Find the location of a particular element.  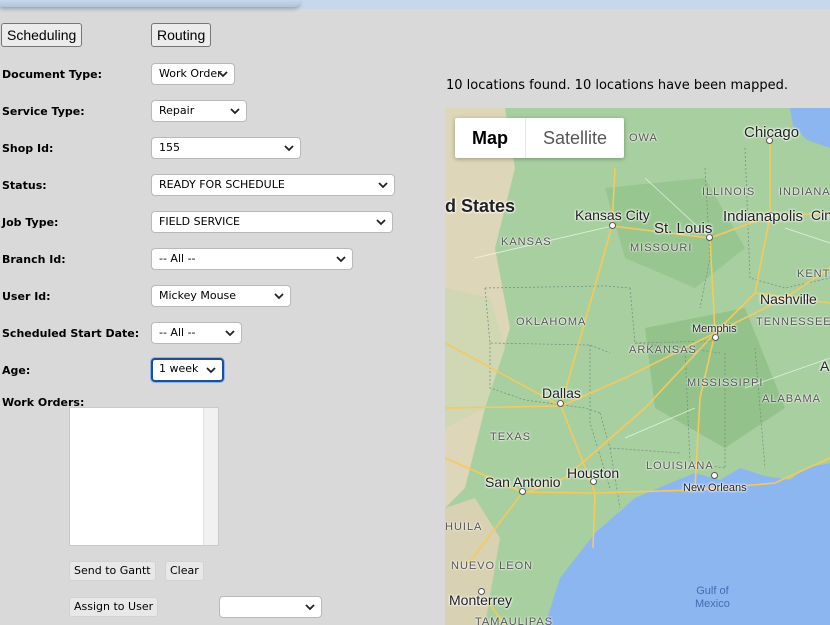

top-banner-tab is located at coordinates (150, 3).